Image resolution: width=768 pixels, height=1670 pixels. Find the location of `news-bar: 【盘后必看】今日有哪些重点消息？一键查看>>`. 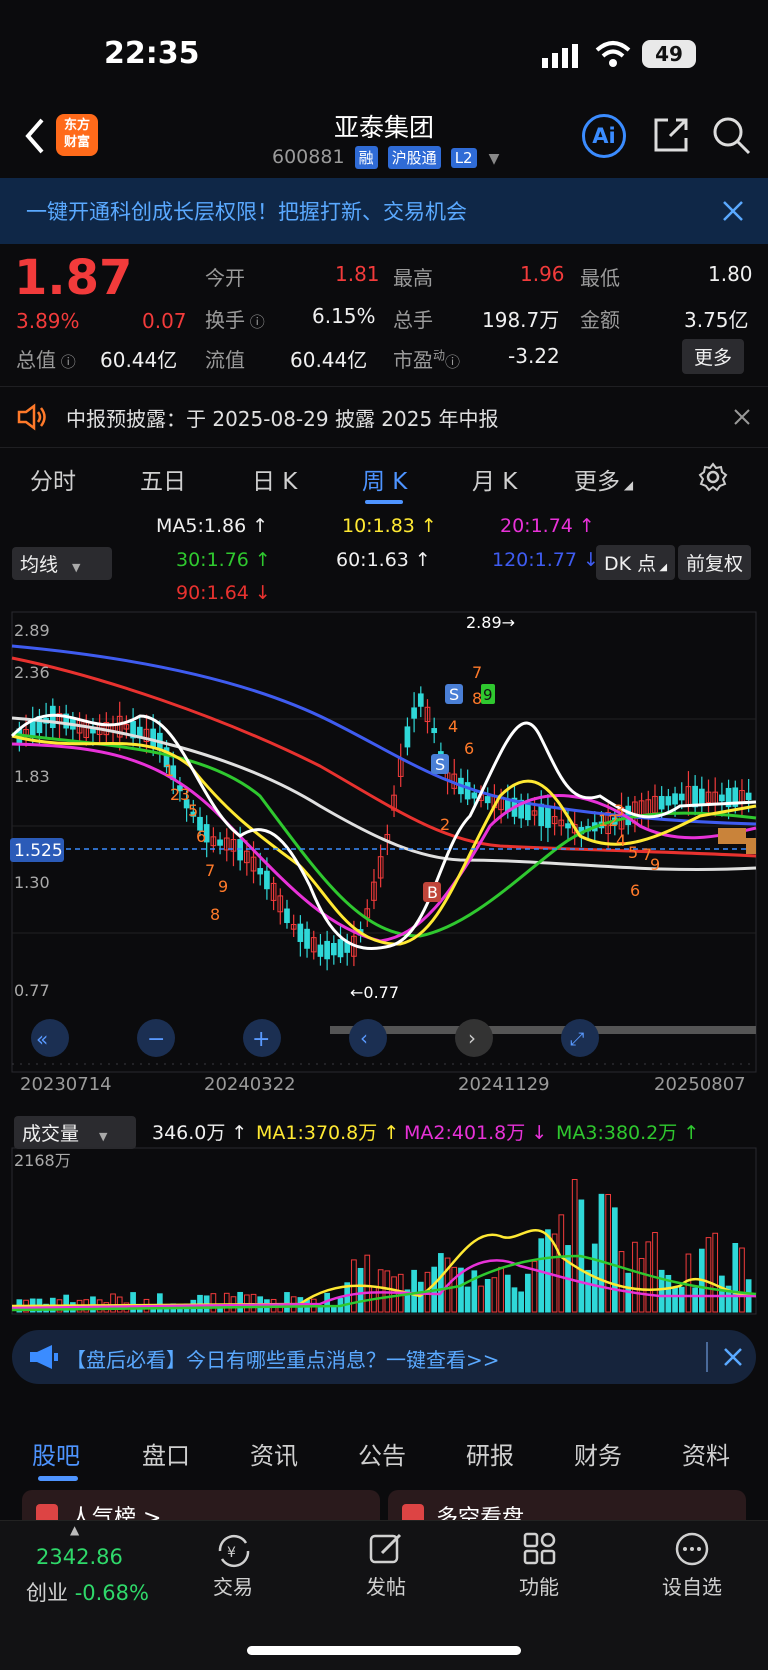

news-bar: 【盘后必看】今日有哪些重点消息？一键查看>> is located at coordinates (384, 1357).